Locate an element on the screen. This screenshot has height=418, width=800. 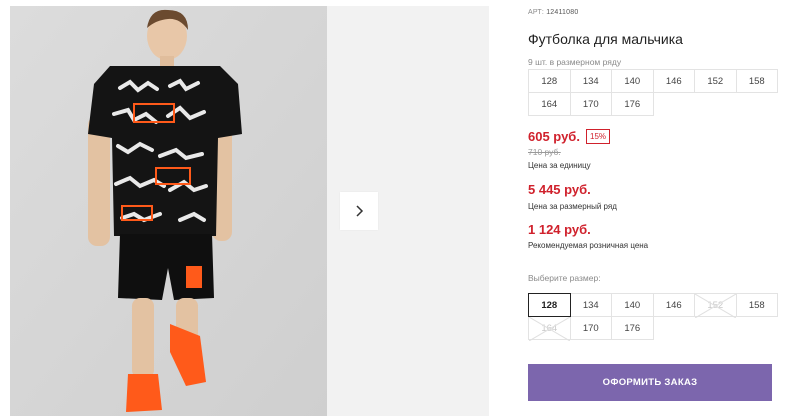
discount-badge: 15% is located at coordinates (598, 136).